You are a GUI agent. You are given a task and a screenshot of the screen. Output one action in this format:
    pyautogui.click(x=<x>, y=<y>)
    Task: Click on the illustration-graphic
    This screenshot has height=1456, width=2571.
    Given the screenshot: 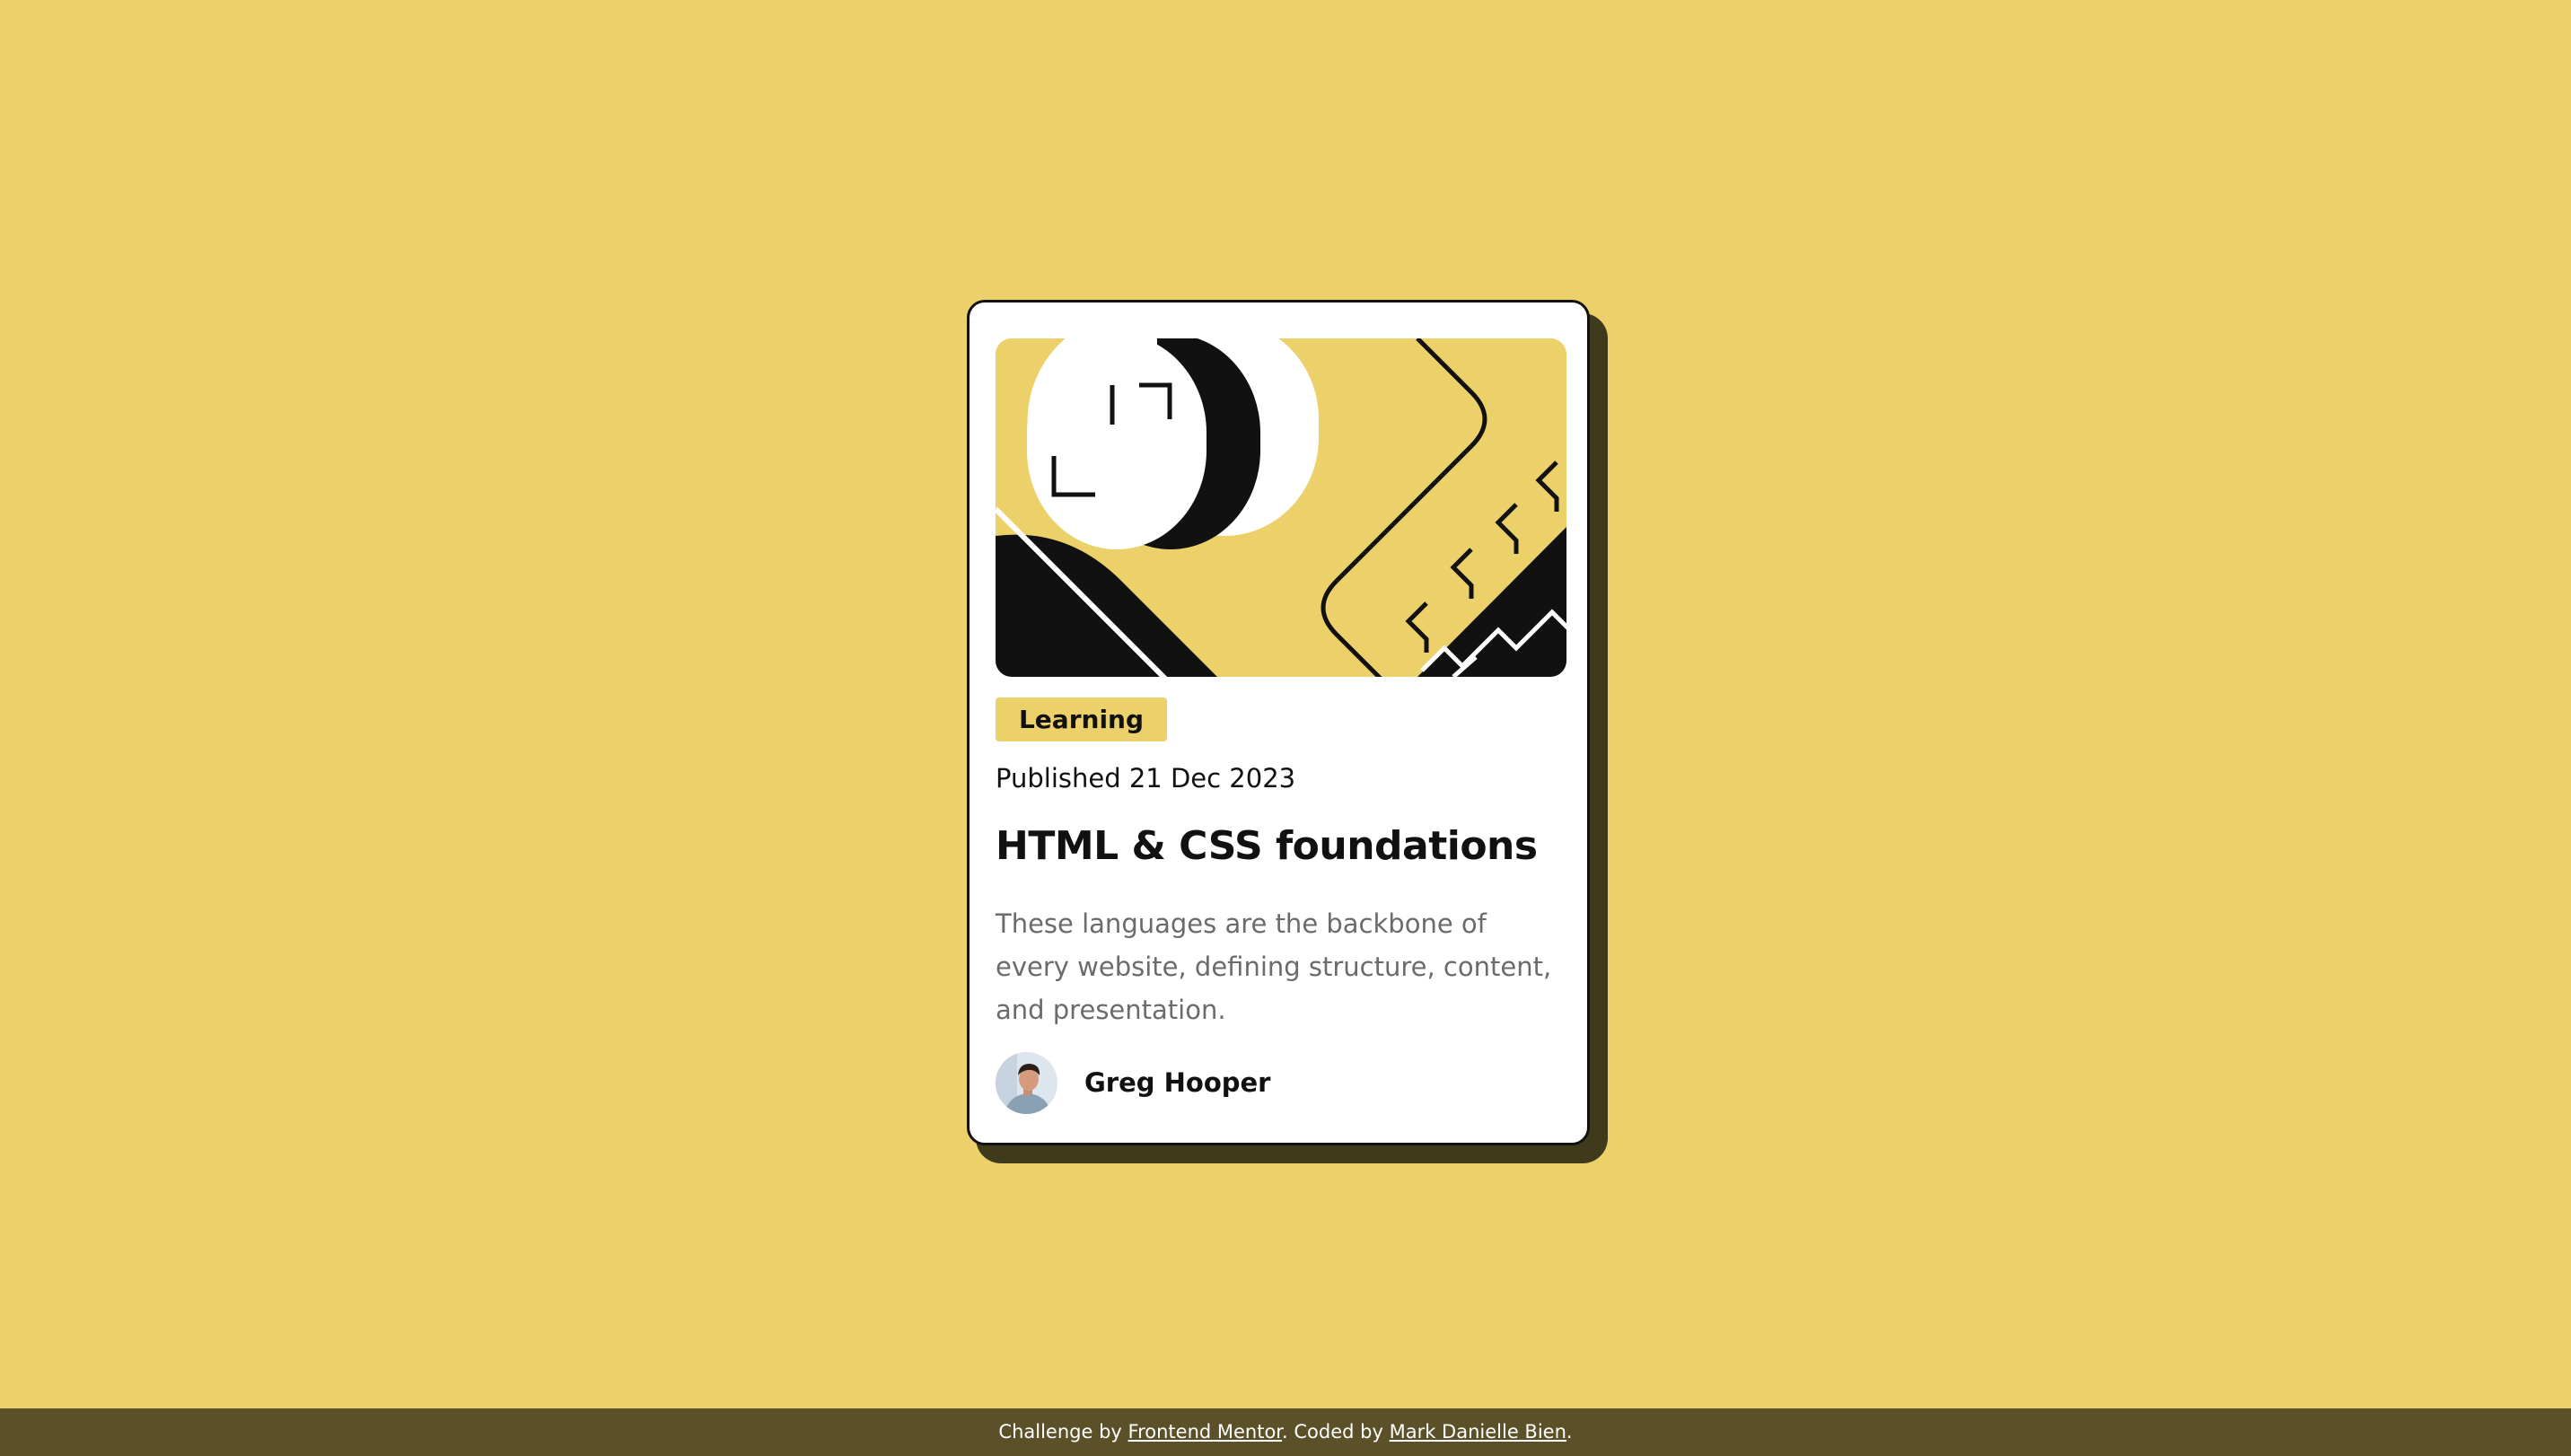 What is the action you would take?
    pyautogui.click(x=1281, y=507)
    